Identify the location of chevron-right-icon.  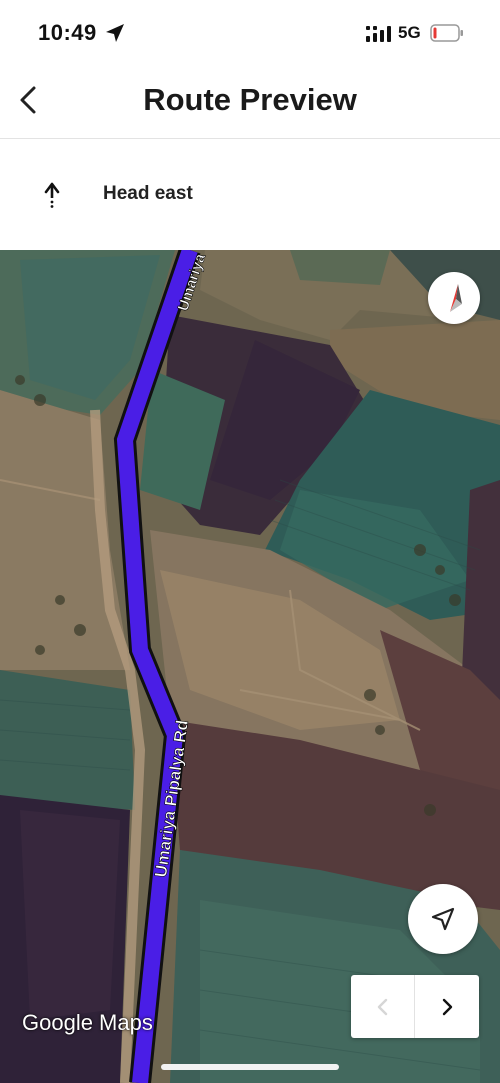
(447, 1007).